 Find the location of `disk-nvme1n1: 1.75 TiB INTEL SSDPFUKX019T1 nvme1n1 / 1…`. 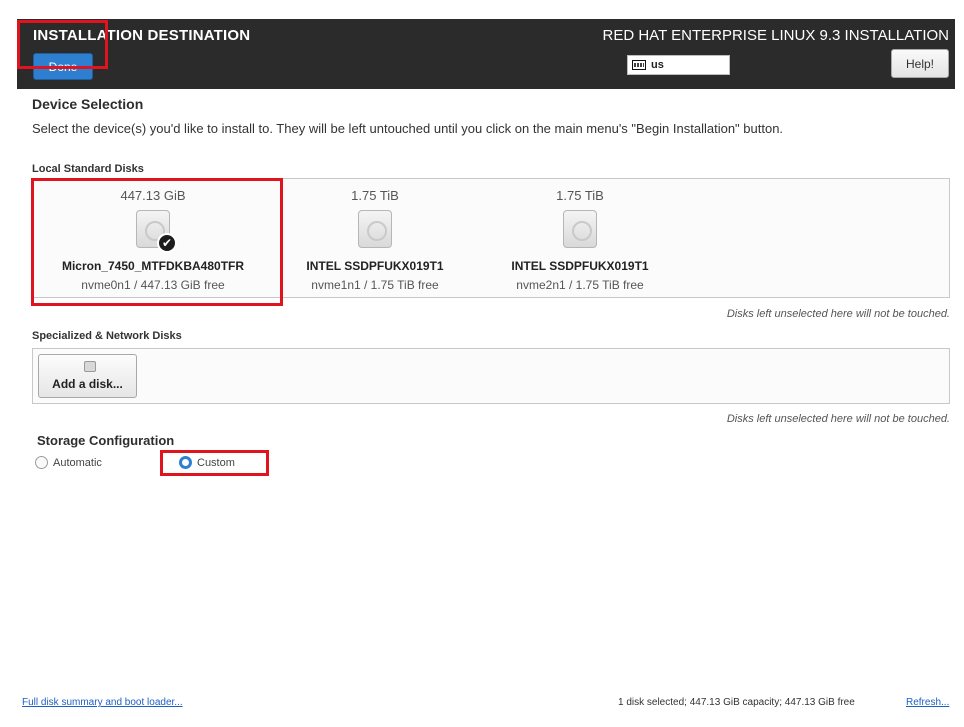

disk-nvme1n1: 1.75 TiB INTEL SSDPFUKX019T1 nvme1n1 / 1… is located at coordinates (375, 239).